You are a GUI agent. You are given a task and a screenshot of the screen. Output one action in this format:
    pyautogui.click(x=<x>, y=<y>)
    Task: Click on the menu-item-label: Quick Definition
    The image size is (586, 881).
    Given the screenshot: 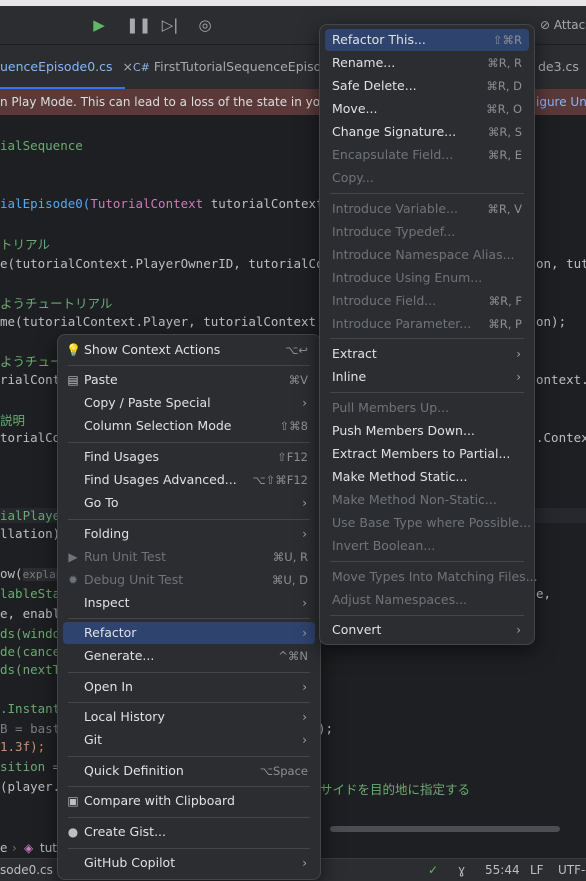 What is the action you would take?
    pyautogui.click(x=134, y=770)
    